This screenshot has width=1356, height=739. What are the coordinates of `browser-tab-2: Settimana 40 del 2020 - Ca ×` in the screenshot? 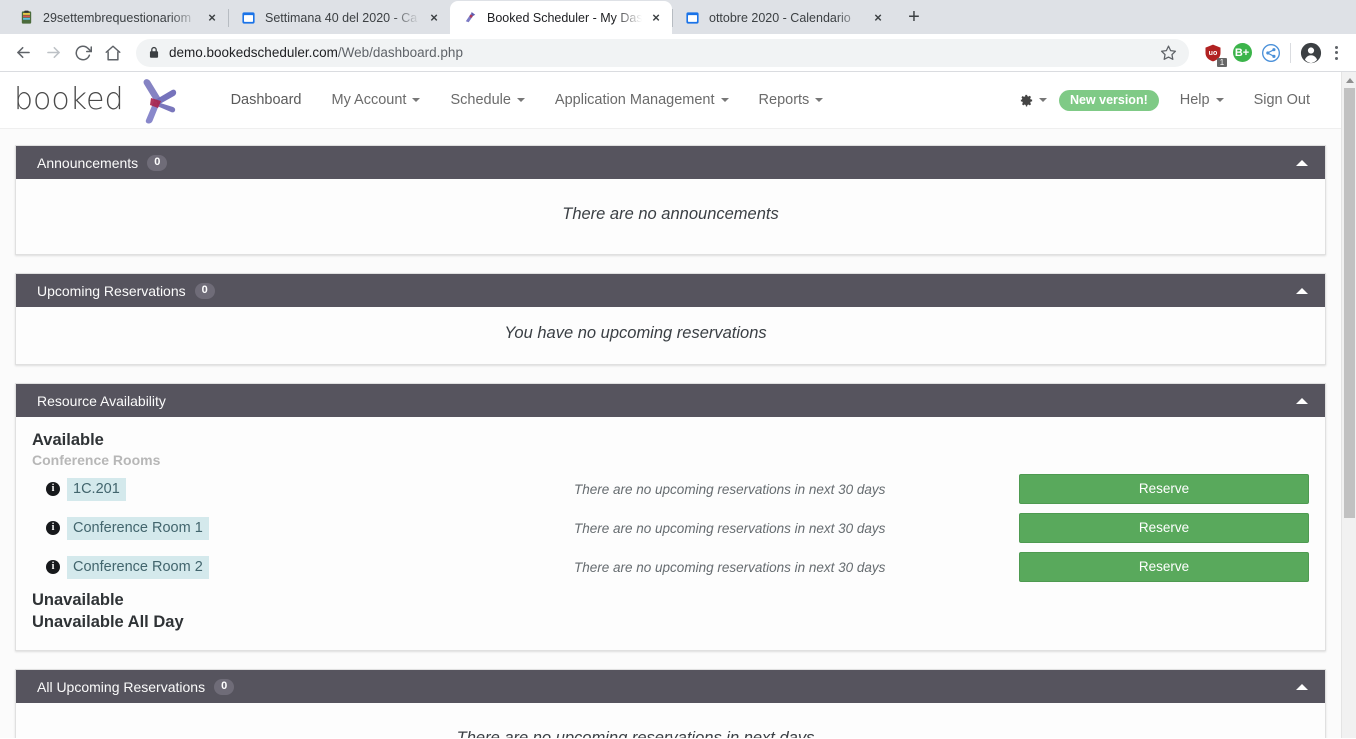 It's located at (339, 17).